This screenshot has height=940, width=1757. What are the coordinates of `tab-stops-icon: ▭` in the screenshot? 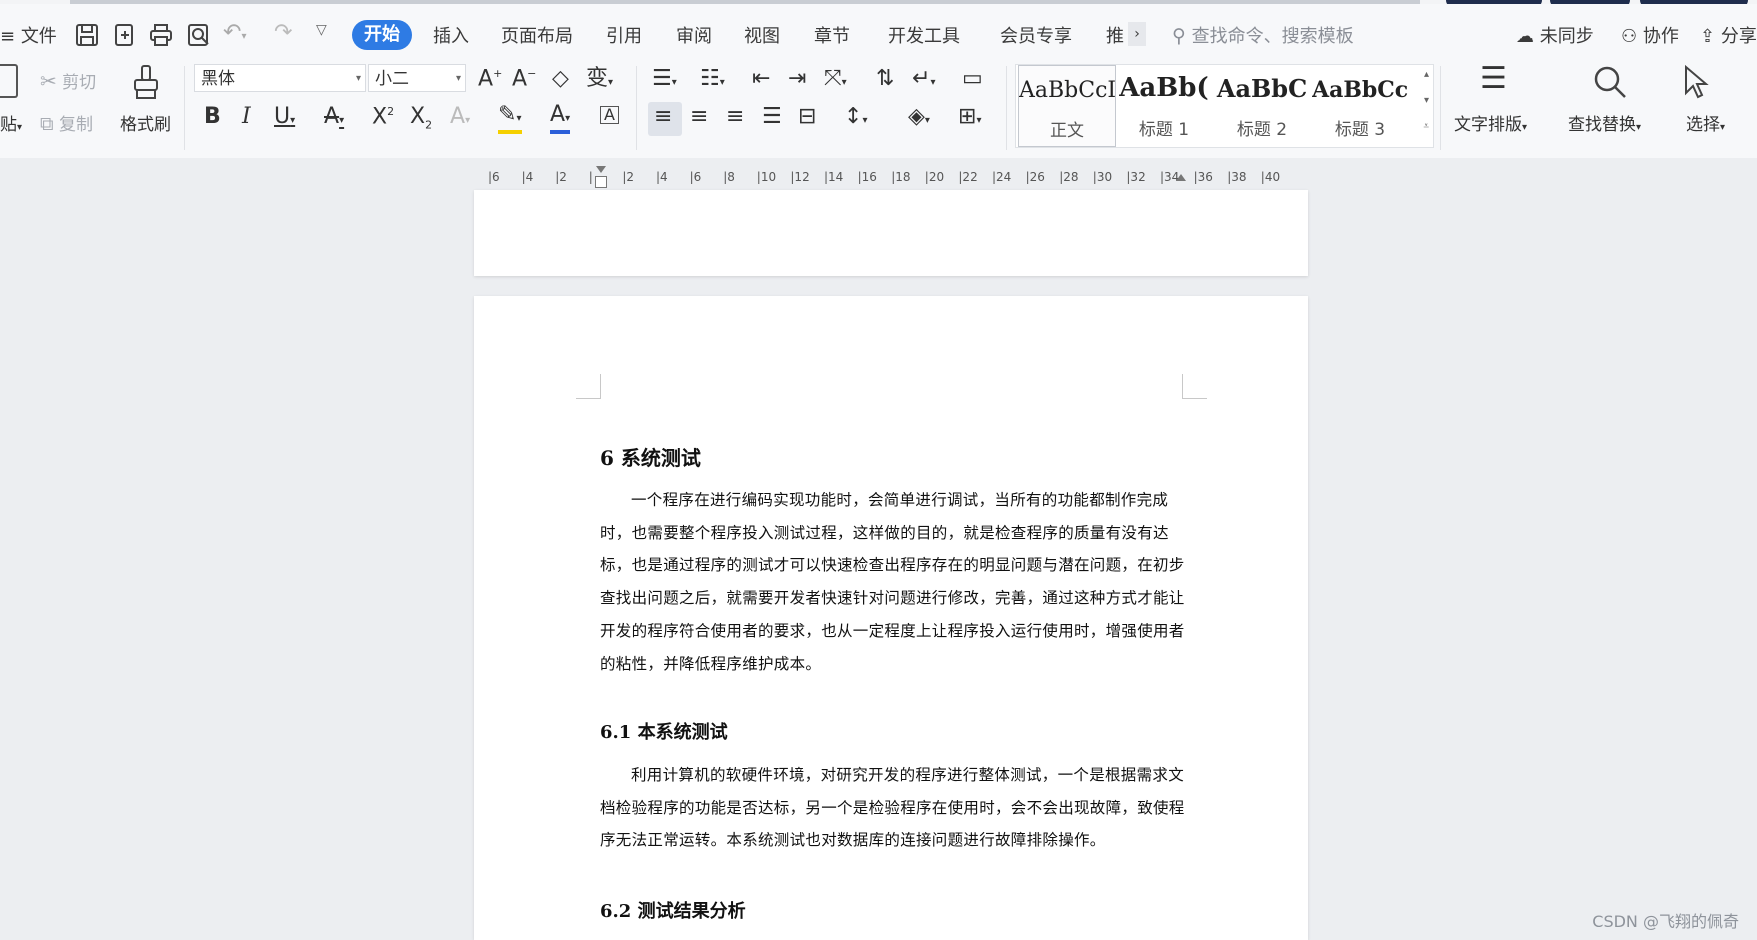 It's located at (972, 79).